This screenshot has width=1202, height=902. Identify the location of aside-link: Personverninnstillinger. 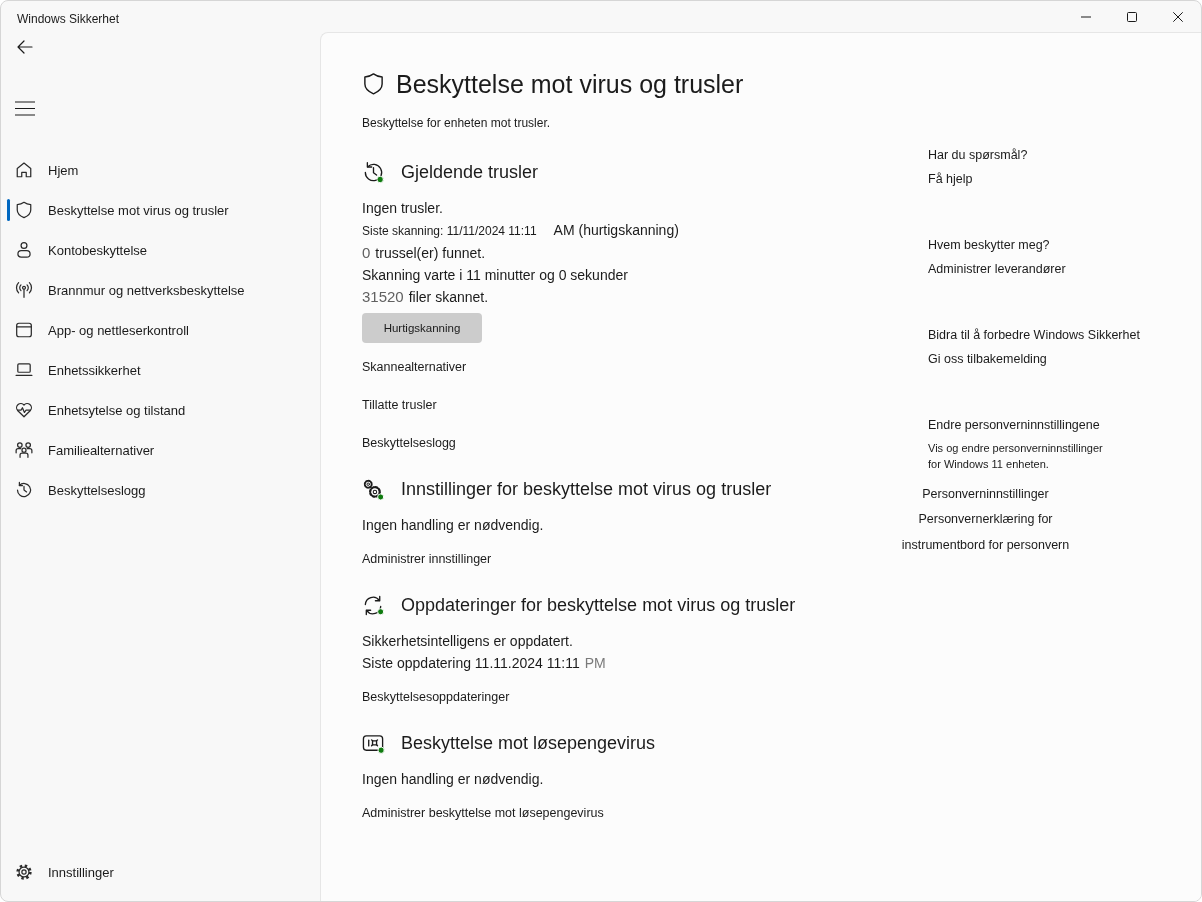
(985, 494).